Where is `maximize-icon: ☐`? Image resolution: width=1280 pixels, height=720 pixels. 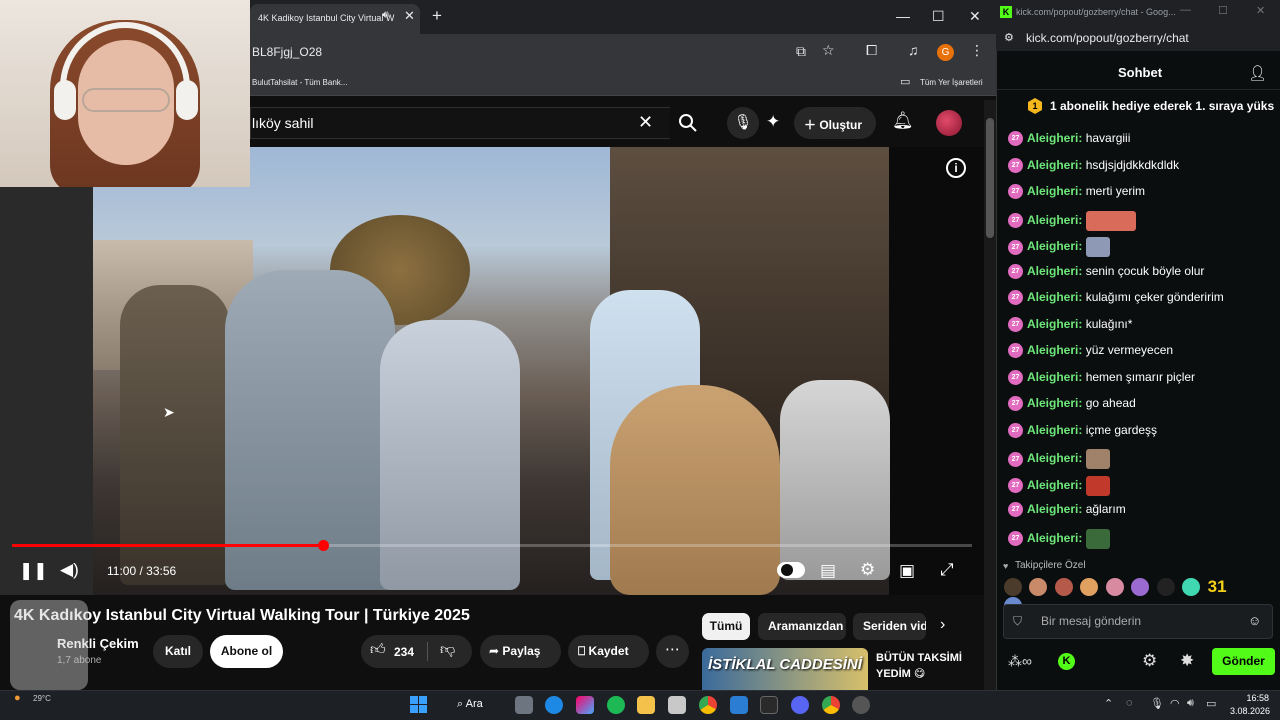 maximize-icon: ☐ is located at coordinates (938, 16).